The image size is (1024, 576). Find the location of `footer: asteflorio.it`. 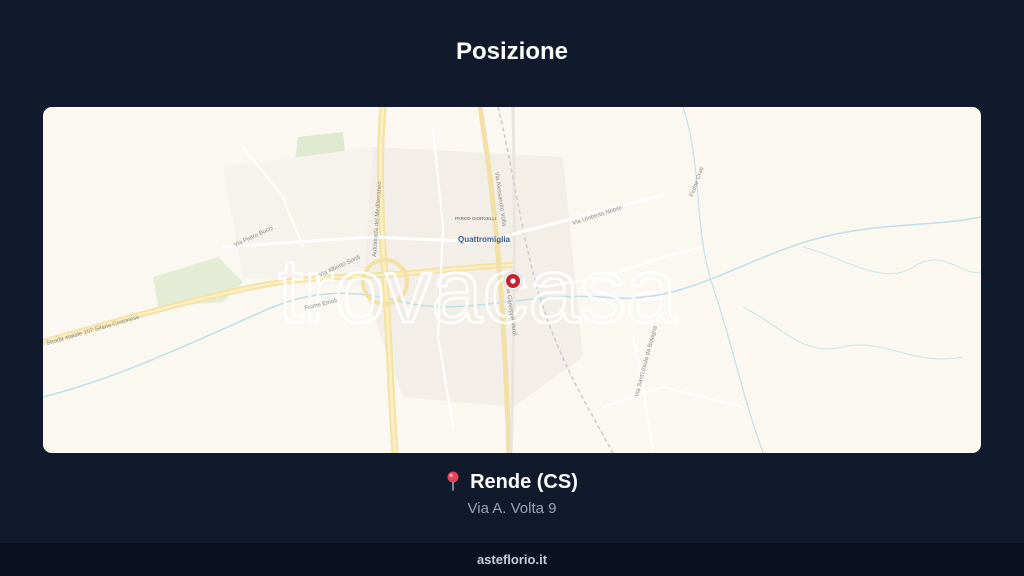

footer: asteflorio.it is located at coordinates (512, 559).